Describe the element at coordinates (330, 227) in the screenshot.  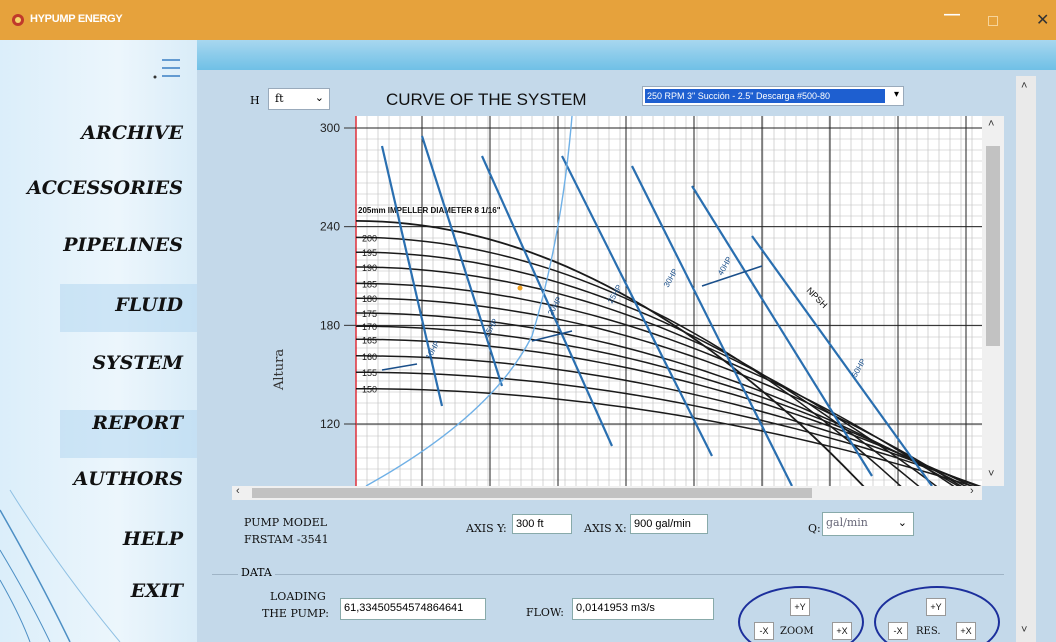
I see `y-tick-label: 240` at that location.